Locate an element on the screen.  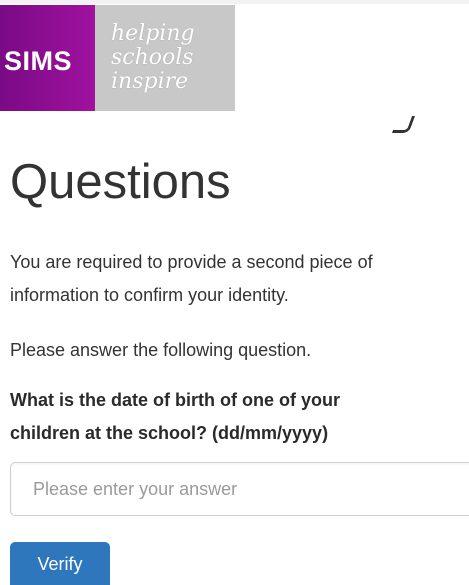
tagline-line-3: inspire is located at coordinates (150, 81).